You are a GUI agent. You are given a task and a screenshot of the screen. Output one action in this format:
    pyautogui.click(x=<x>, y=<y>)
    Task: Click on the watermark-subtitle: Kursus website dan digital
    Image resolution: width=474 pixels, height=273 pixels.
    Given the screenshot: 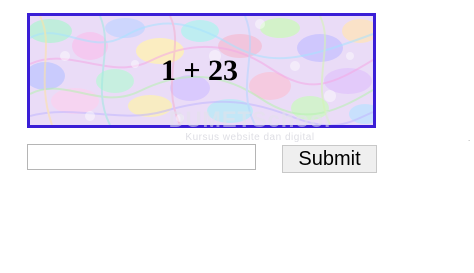 What is the action you would take?
    pyautogui.click(x=250, y=137)
    